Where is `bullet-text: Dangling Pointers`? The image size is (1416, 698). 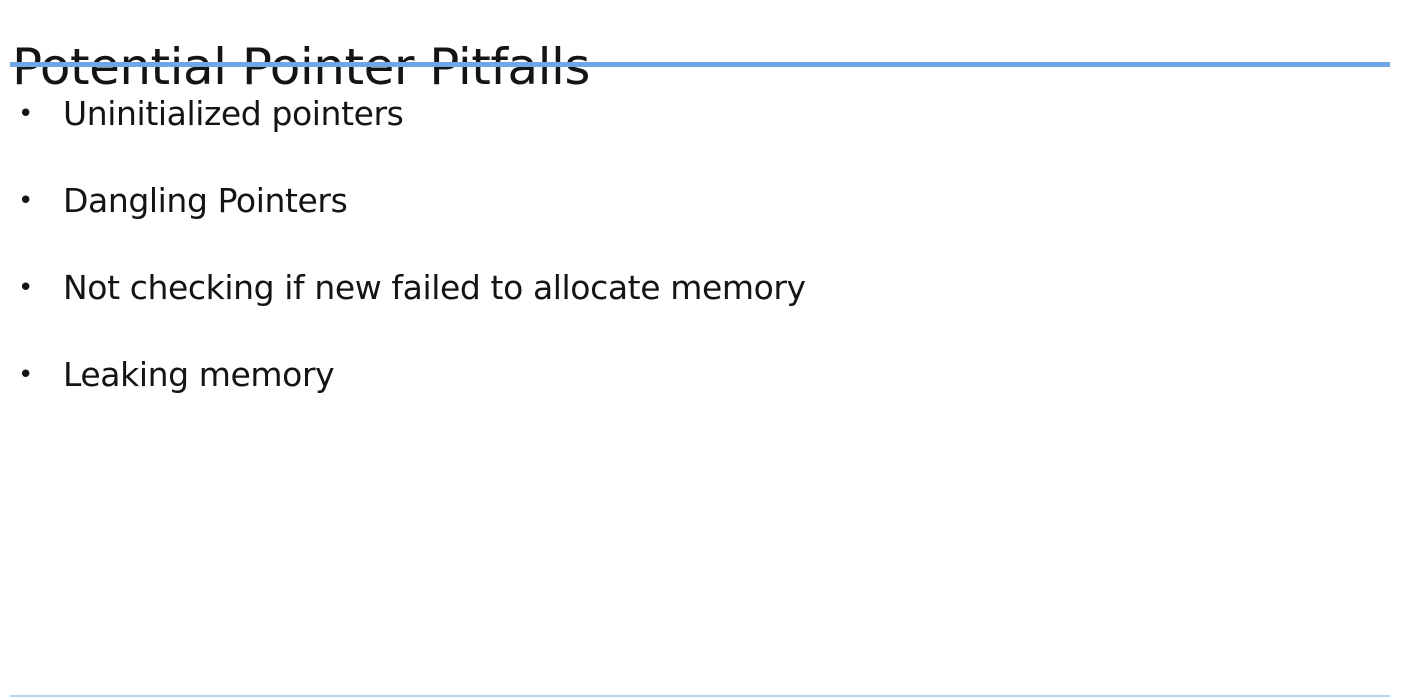
bullet-text: Dangling Pointers is located at coordinates (205, 200).